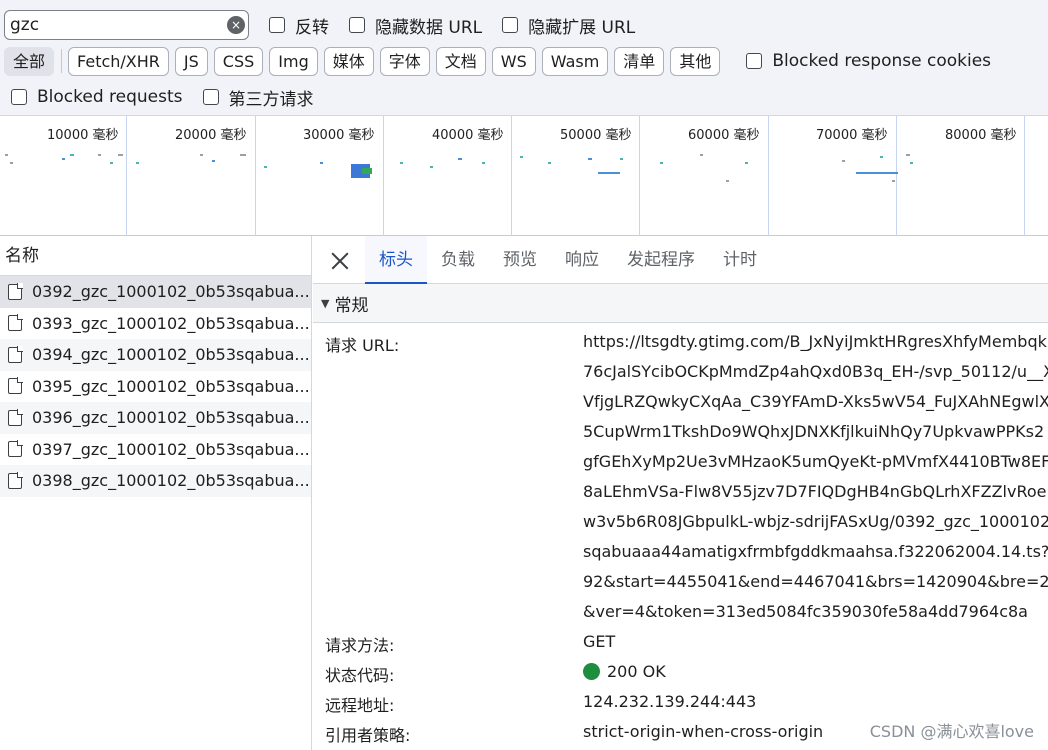 Image resolution: width=1048 pixels, height=750 pixels. Describe the element at coordinates (29, 61) in the screenshot. I see `type-filter-all: 全部` at that location.